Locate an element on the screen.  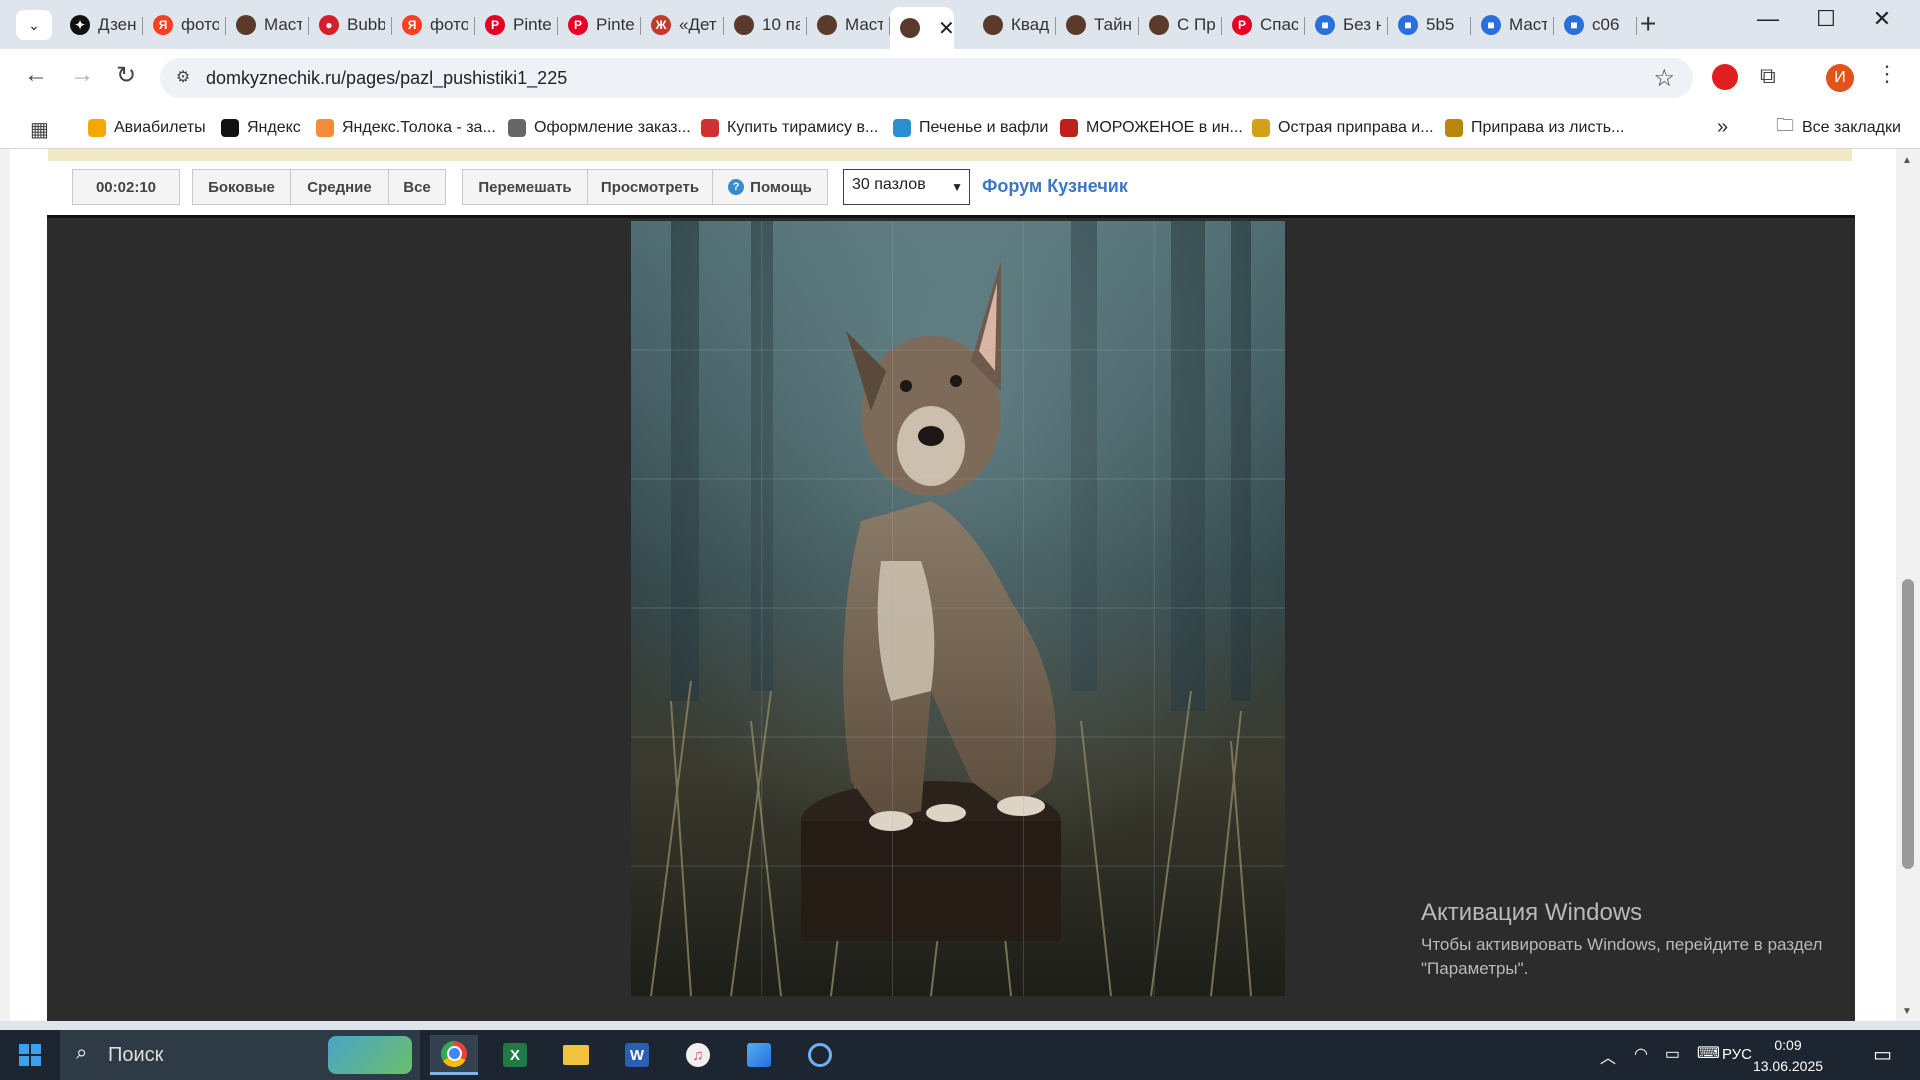
browser-tab: P Спасибо is located at coordinates (1263, 25).